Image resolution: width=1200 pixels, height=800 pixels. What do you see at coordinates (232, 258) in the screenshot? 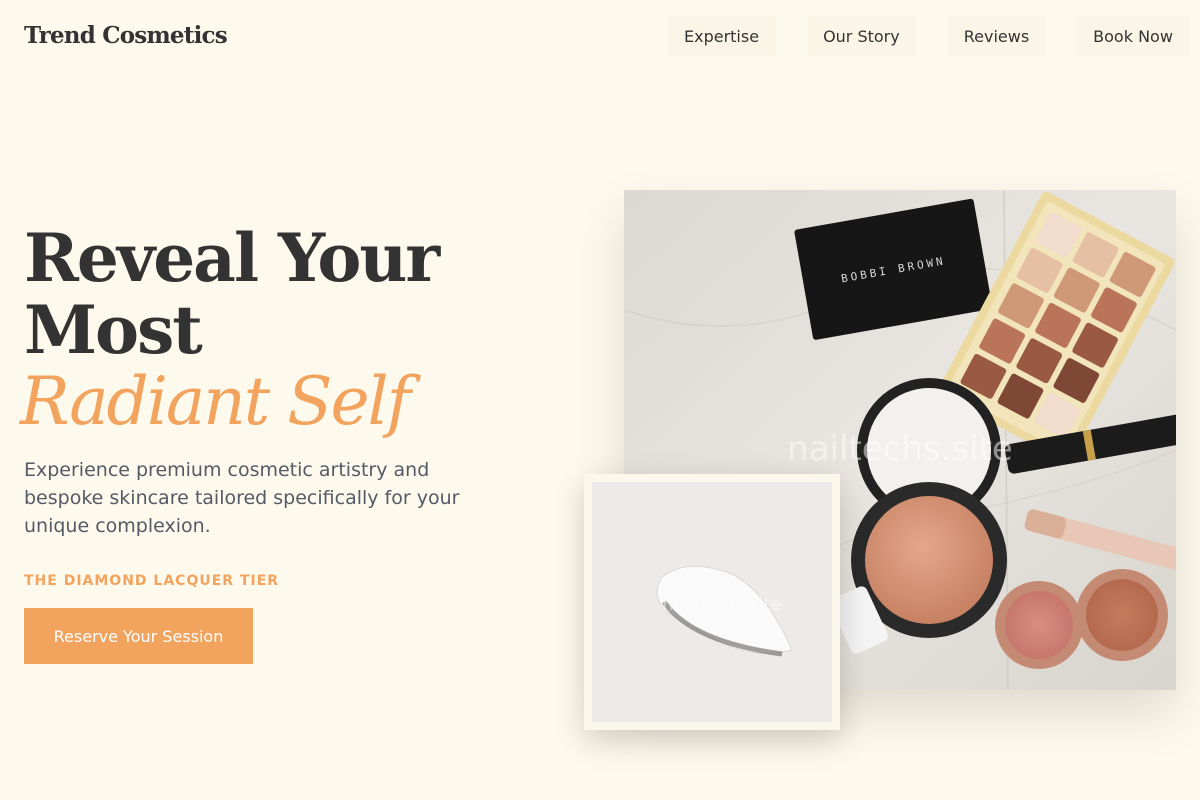
I see `headline-line-1: Reveal Your` at bounding box center [232, 258].